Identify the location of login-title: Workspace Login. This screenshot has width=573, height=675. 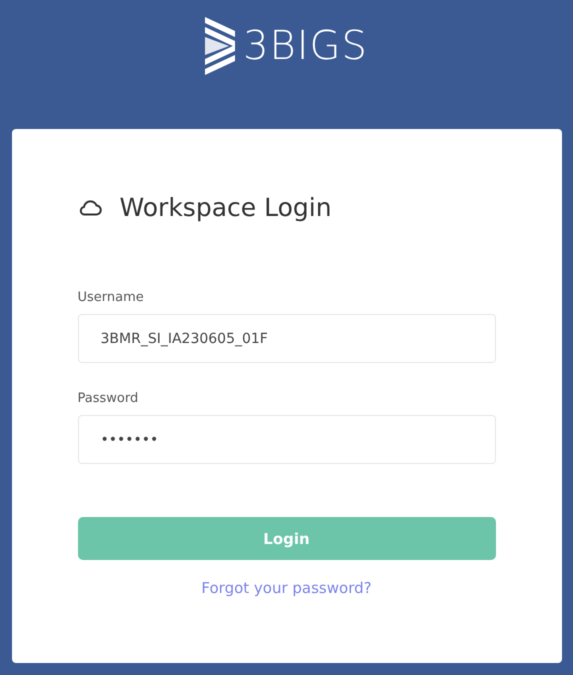
(226, 207).